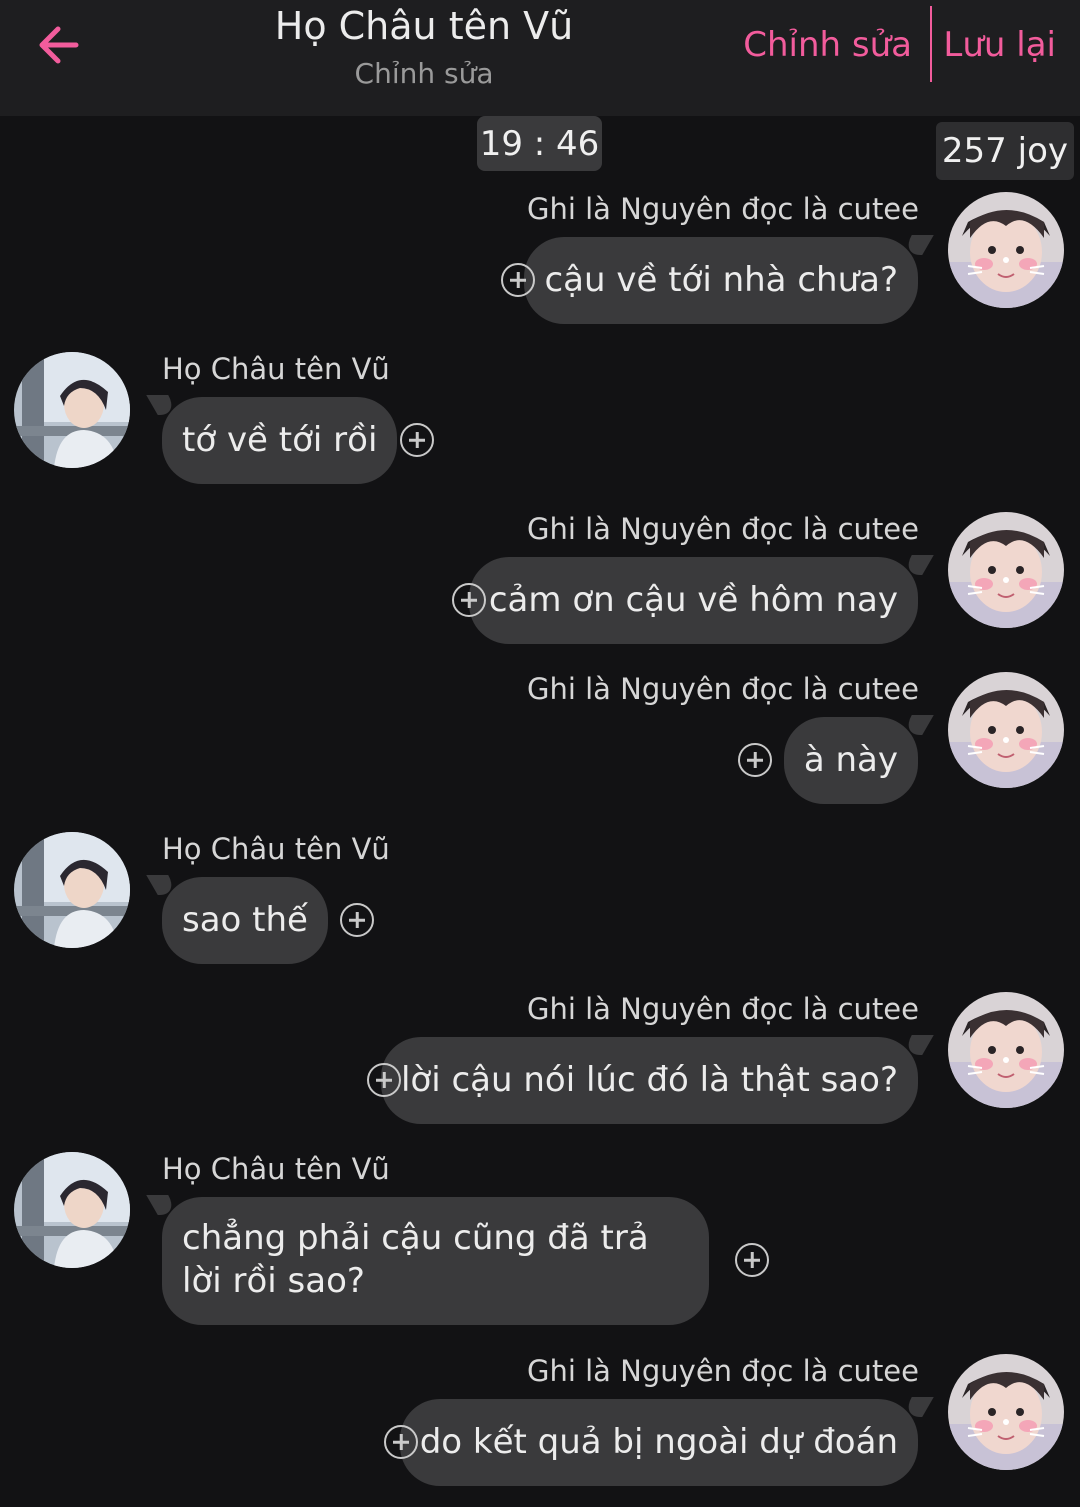 This screenshot has width=1080, height=1507. Describe the element at coordinates (721, 280) in the screenshot. I see `message-bubble: cậu về tới nhà chưa?` at that location.